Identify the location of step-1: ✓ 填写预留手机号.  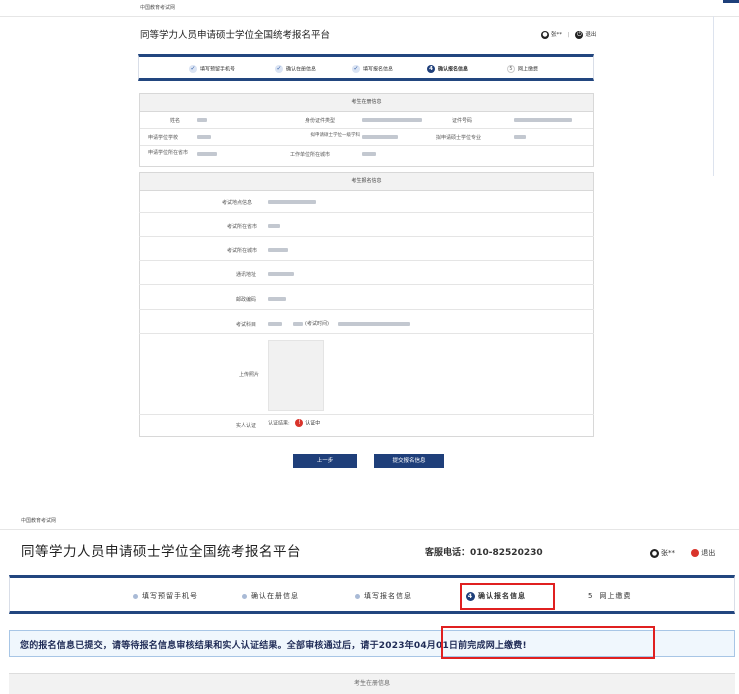
(212, 69).